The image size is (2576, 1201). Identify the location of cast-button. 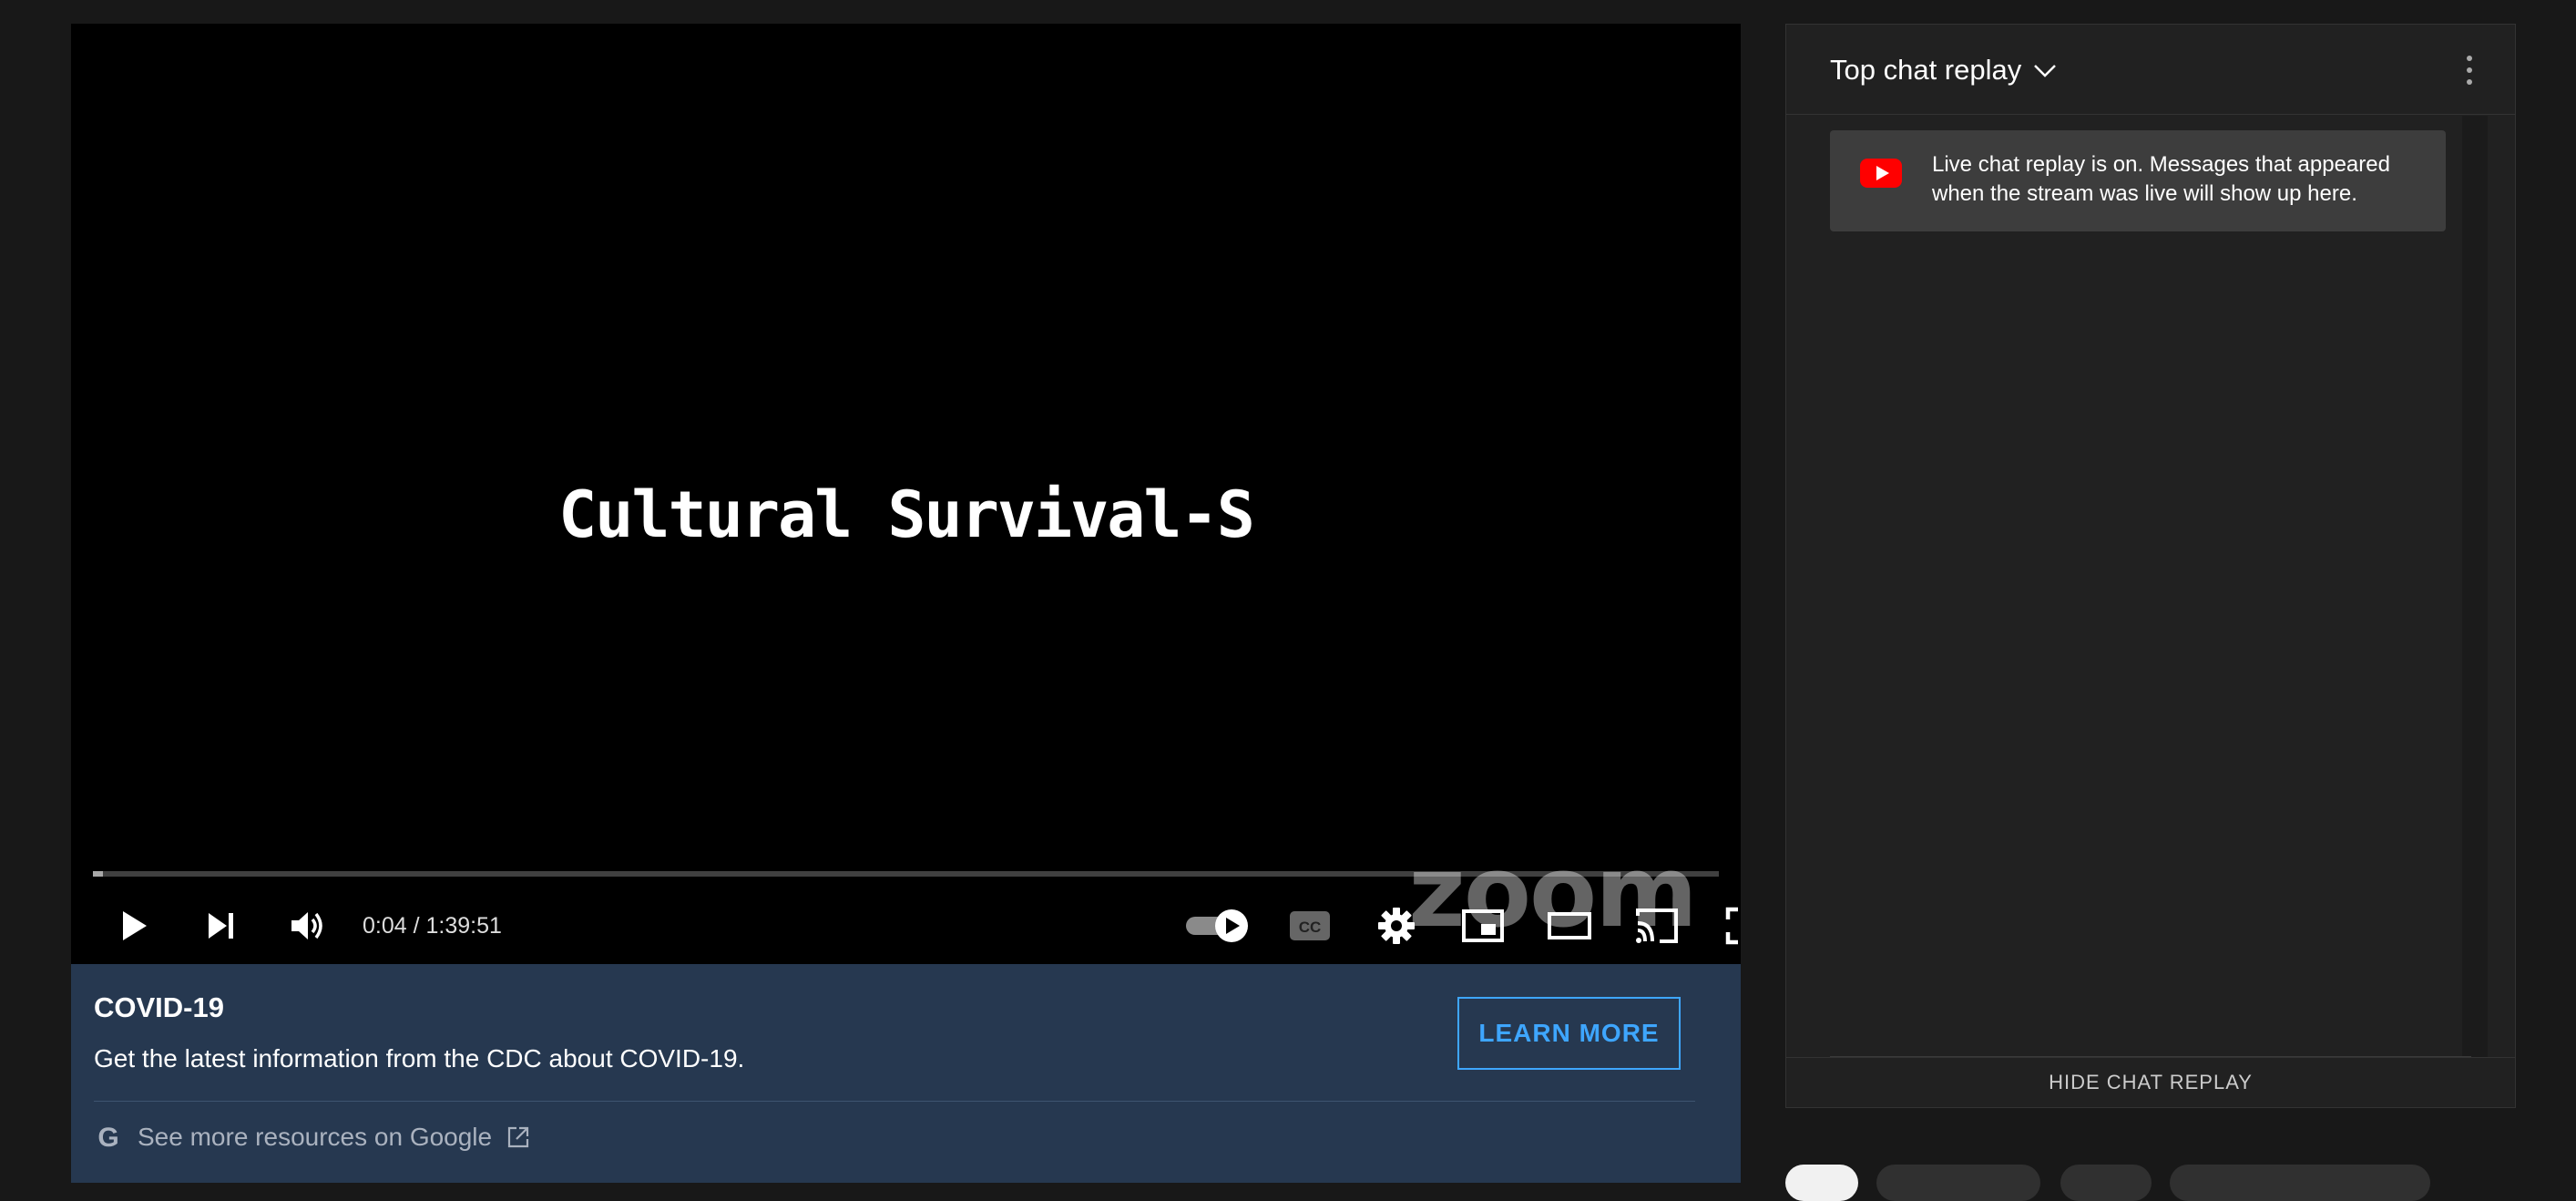
(1657, 926).